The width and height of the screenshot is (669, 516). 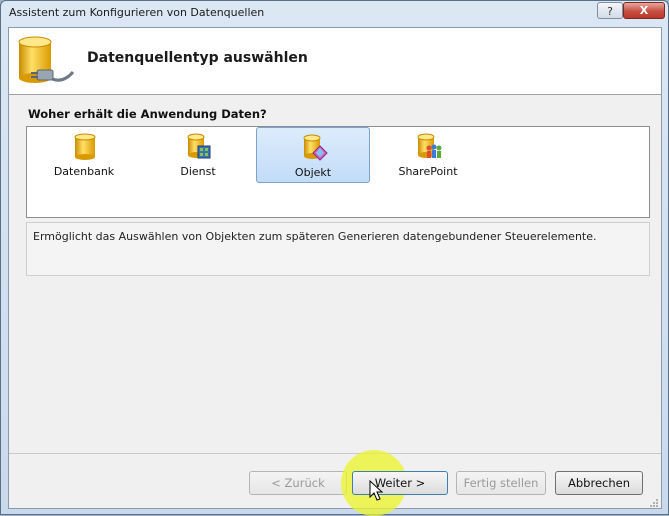 What do you see at coordinates (147, 114) in the screenshot?
I see `source-question-label: Woher erhält die Anwendung Daten?` at bounding box center [147, 114].